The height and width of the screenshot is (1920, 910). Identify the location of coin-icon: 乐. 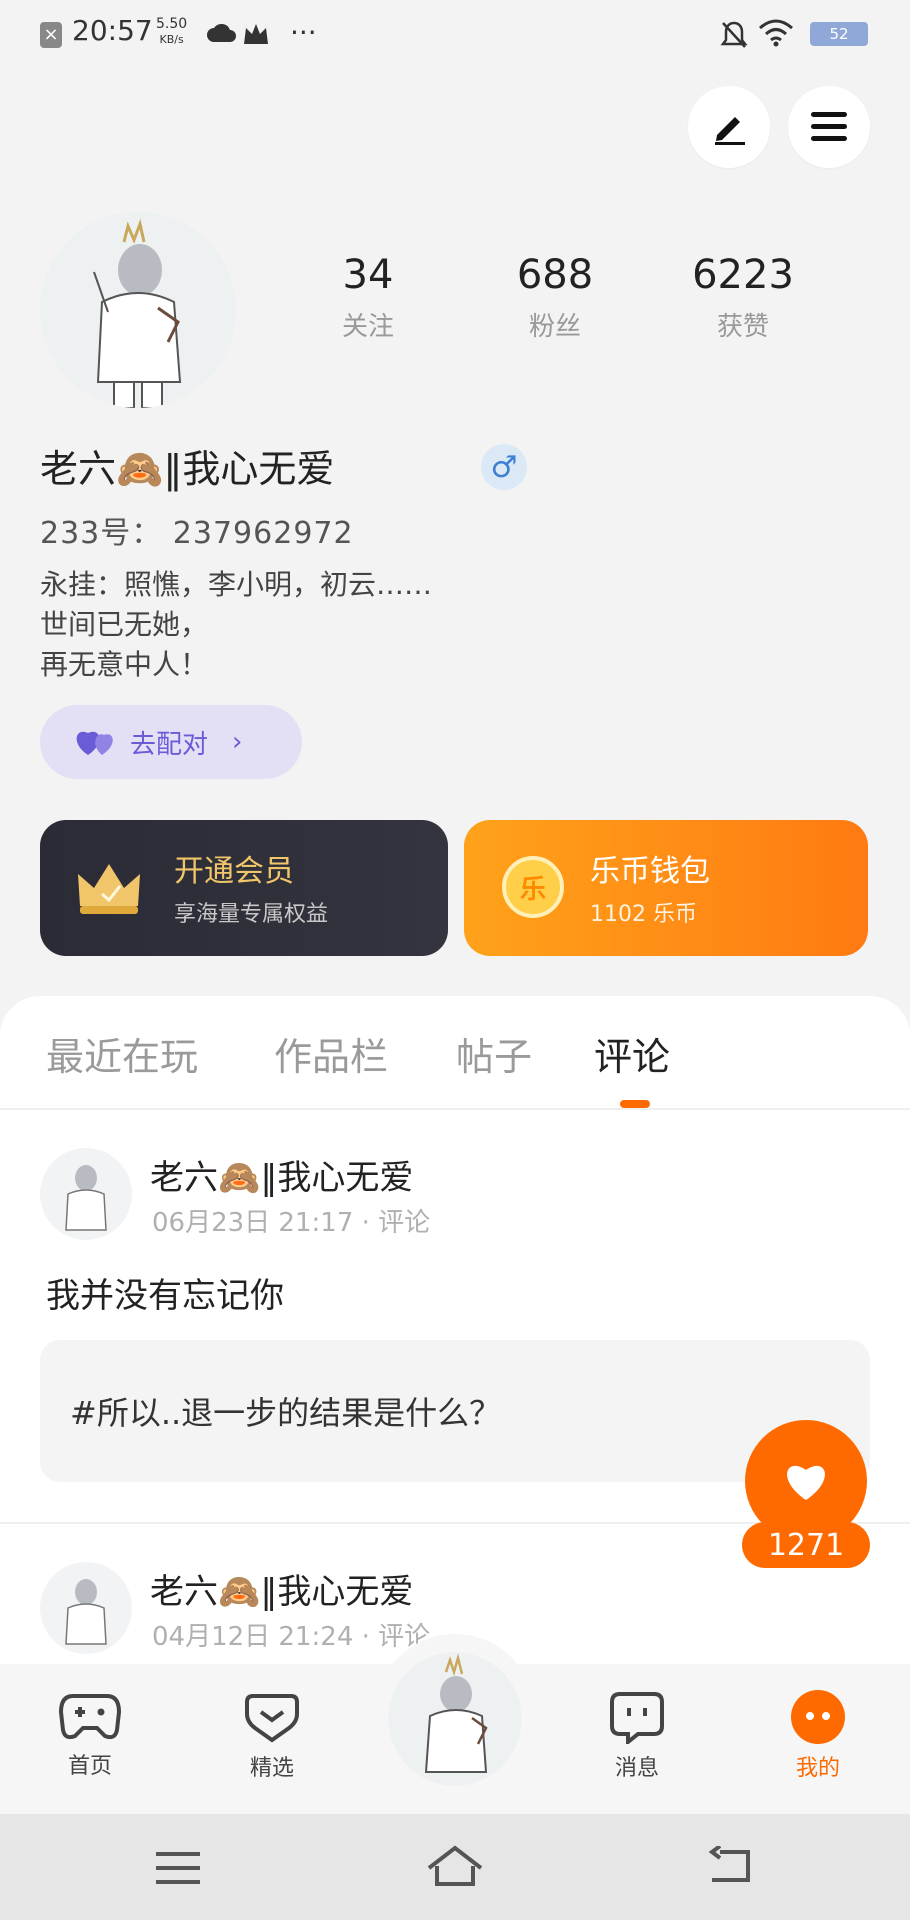
(533, 887).